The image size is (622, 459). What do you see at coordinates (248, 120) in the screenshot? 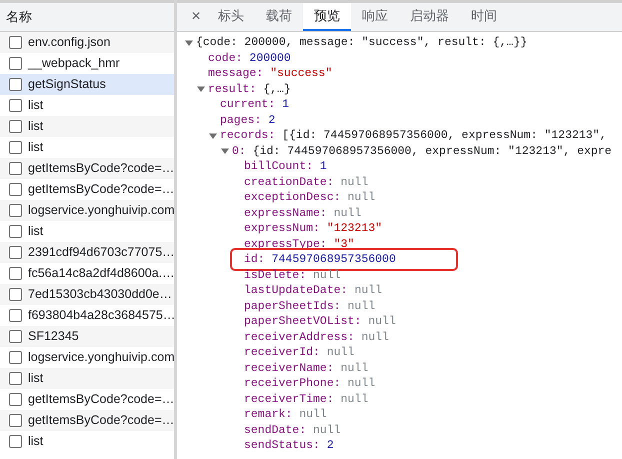
I see `json-property: pages: 2` at bounding box center [248, 120].